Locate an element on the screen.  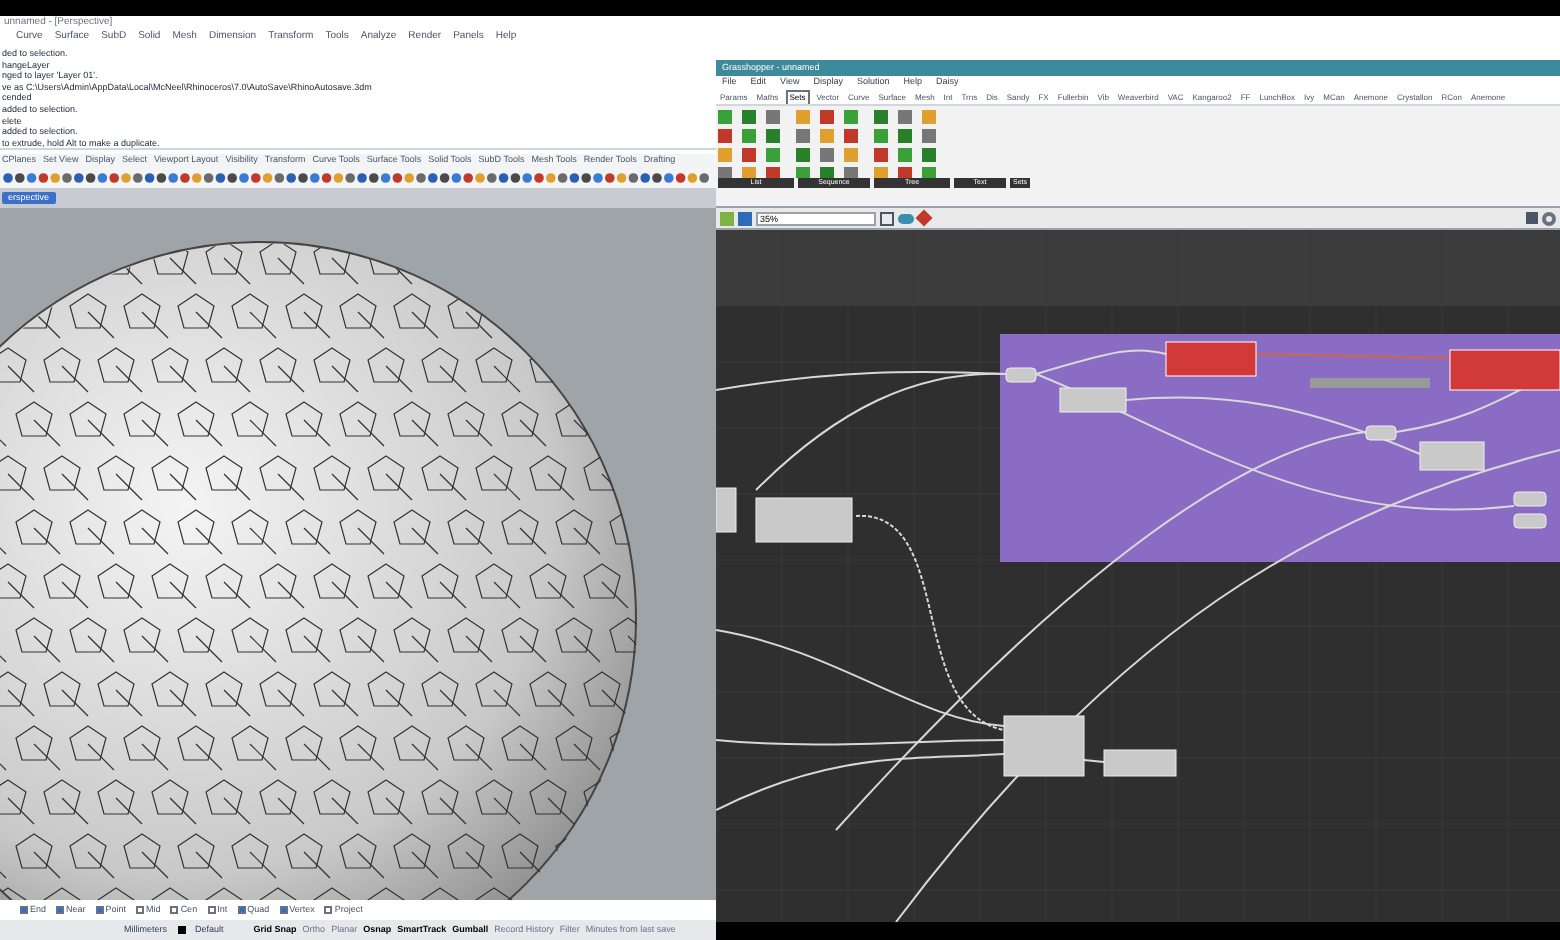
layer-swatch-icon is located at coordinates (181, 930).